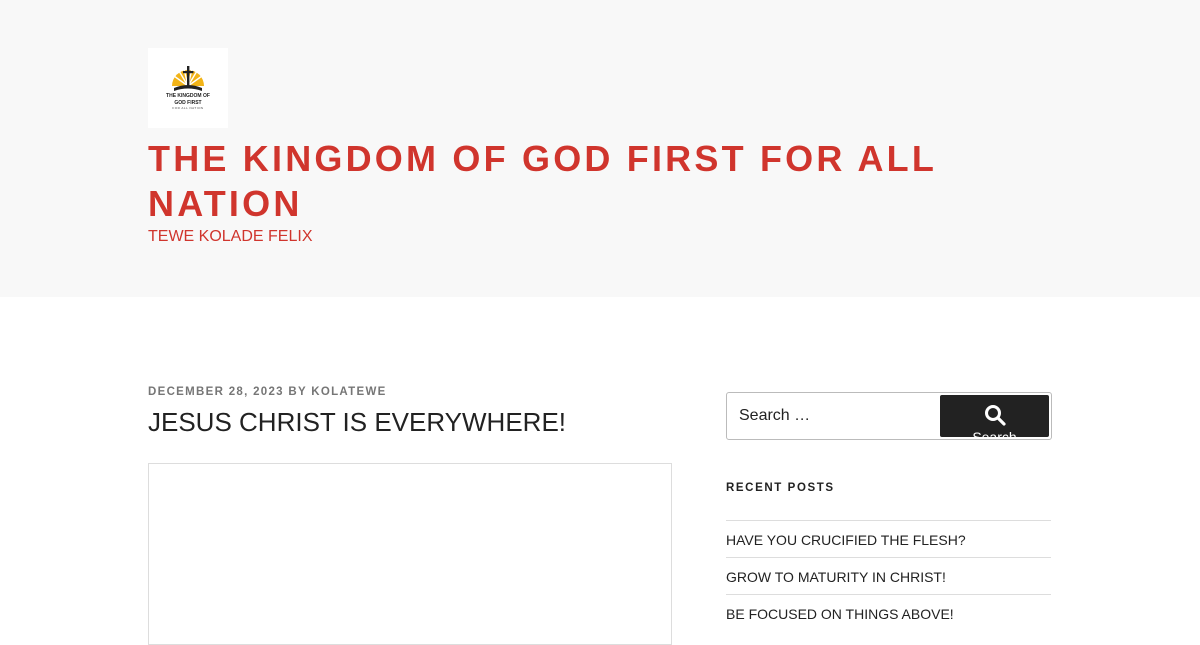 The width and height of the screenshot is (1200, 645). I want to click on list-item: HAVE YOU CRUCIFIED THE FLESH?, so click(888, 538).